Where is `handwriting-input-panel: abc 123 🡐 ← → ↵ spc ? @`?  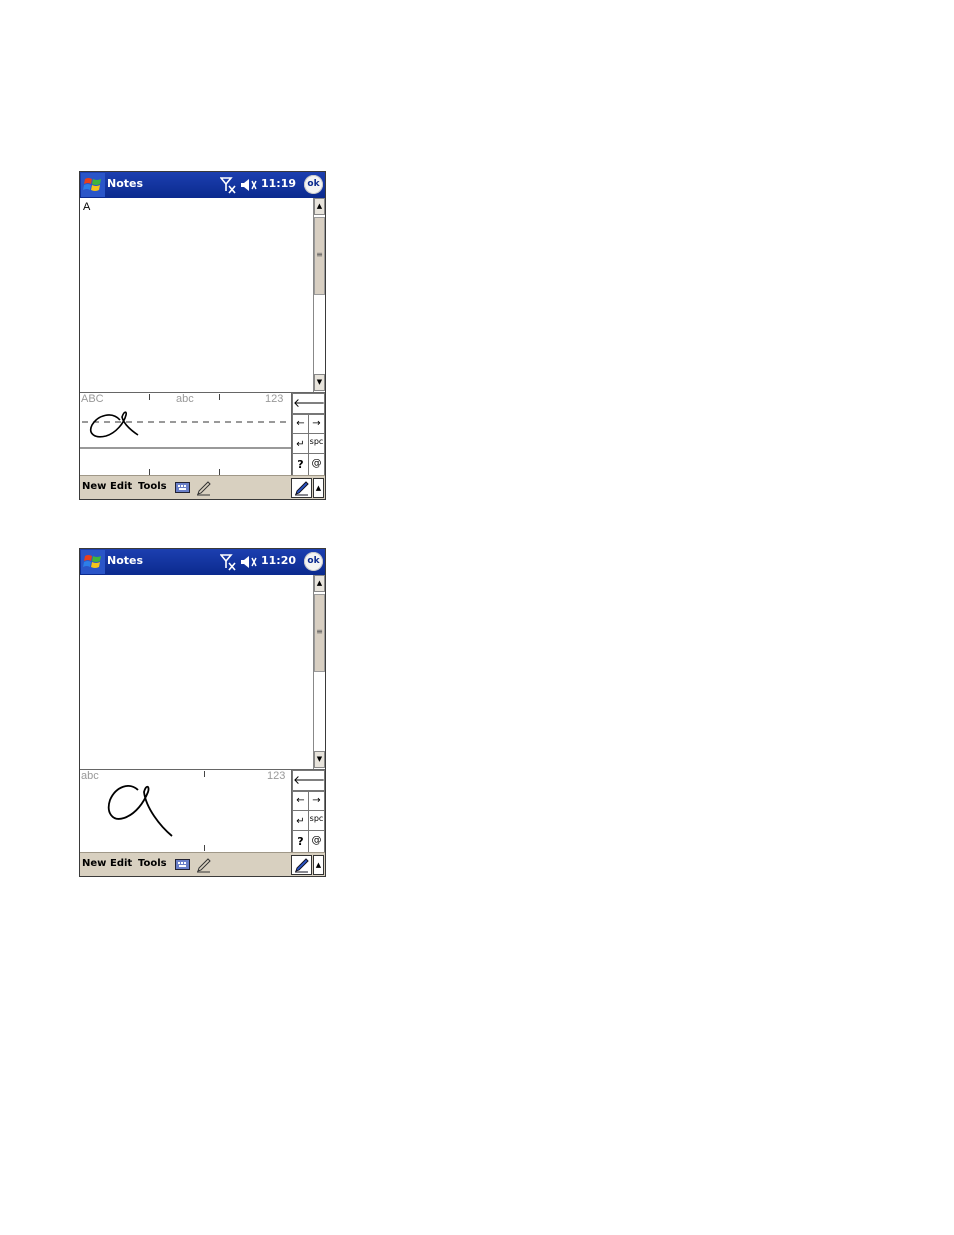
handwriting-input-panel: abc 123 🡐 ← → ↵ spc ? @ is located at coordinates (202, 811).